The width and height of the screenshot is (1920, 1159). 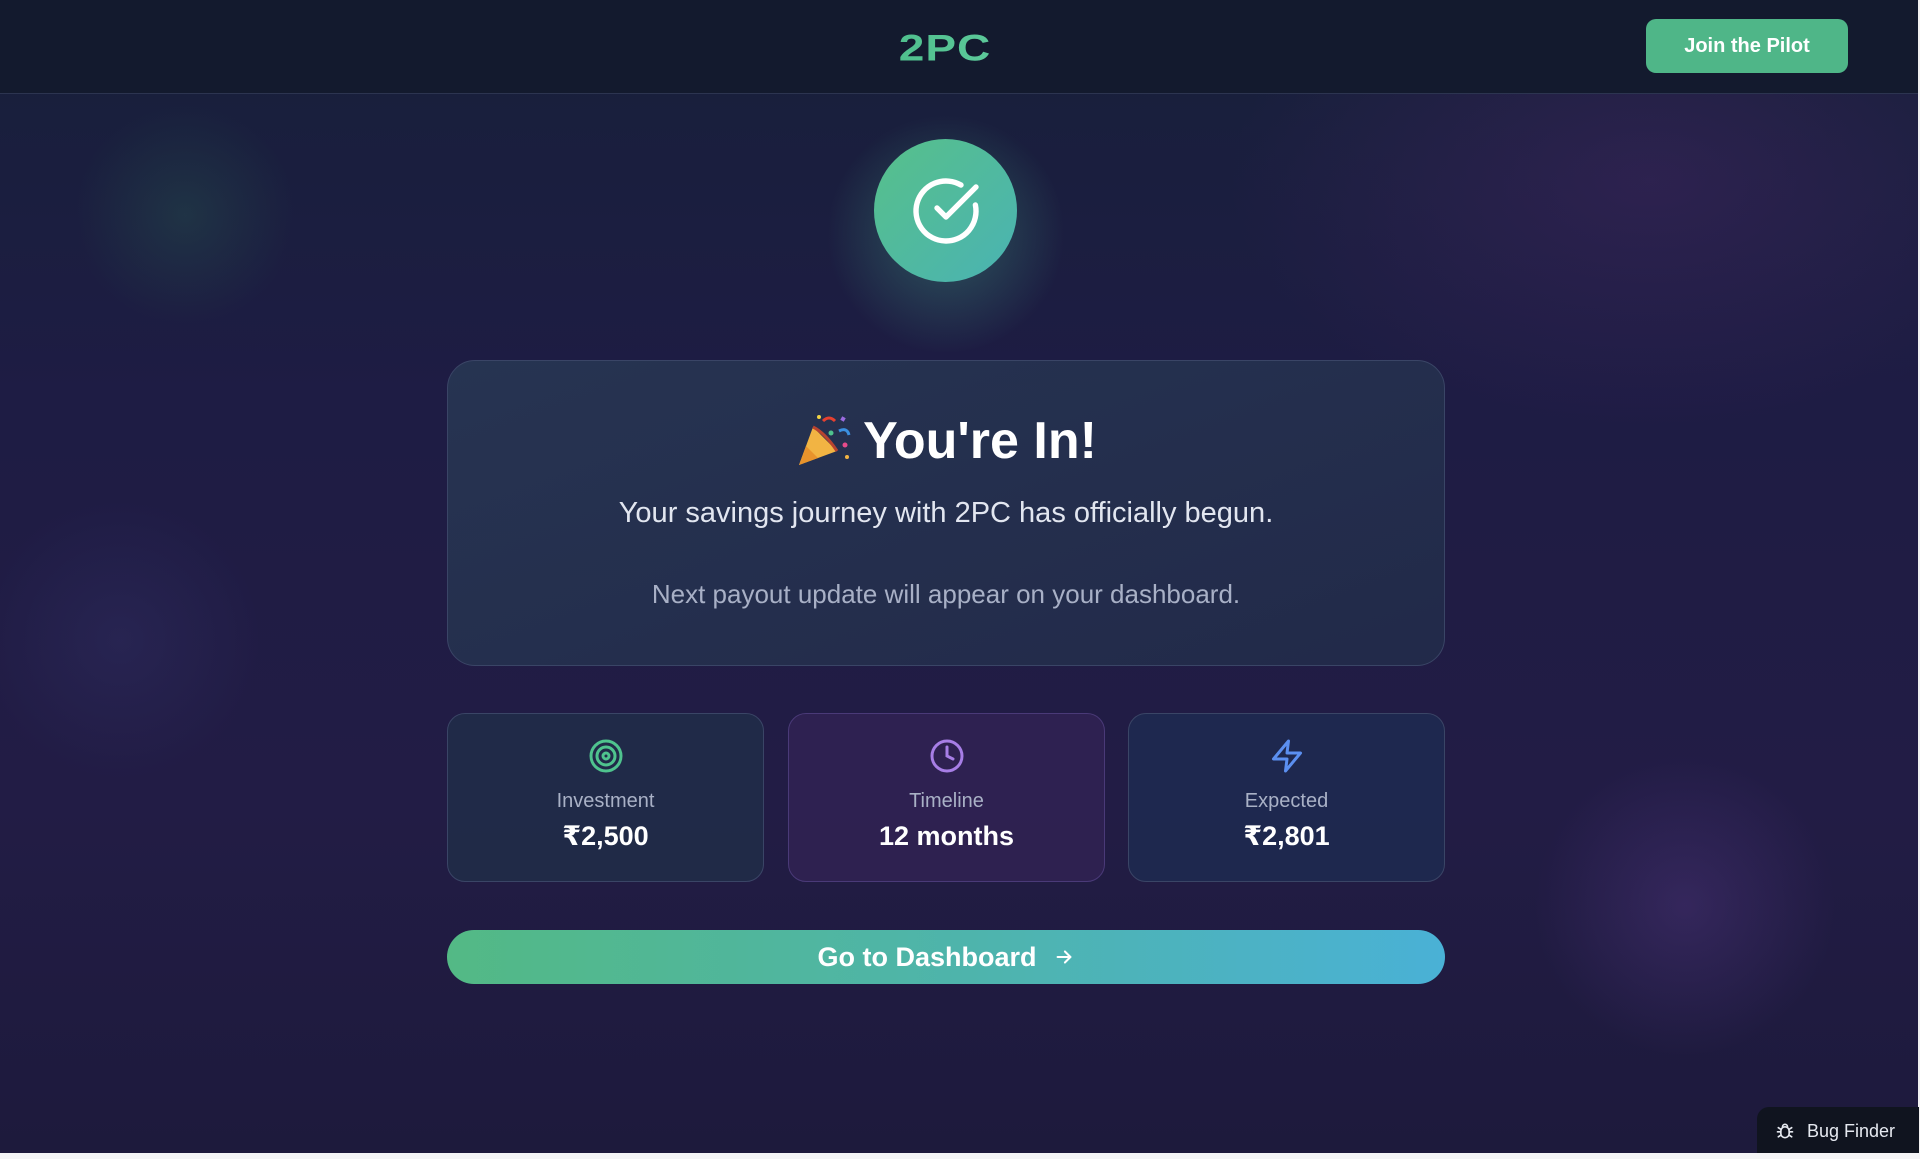 I want to click on clock-icon, so click(x=946, y=756).